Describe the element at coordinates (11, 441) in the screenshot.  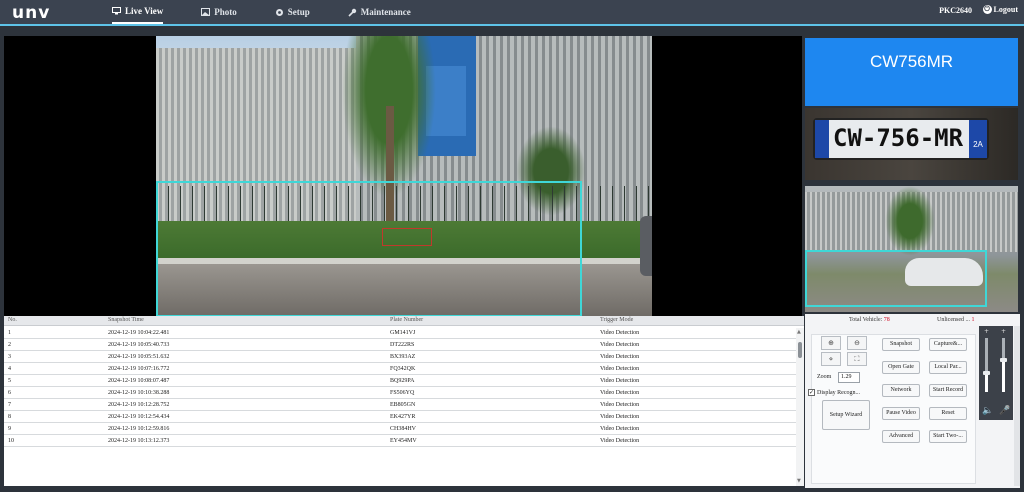
I see `cell-no: 10` at that location.